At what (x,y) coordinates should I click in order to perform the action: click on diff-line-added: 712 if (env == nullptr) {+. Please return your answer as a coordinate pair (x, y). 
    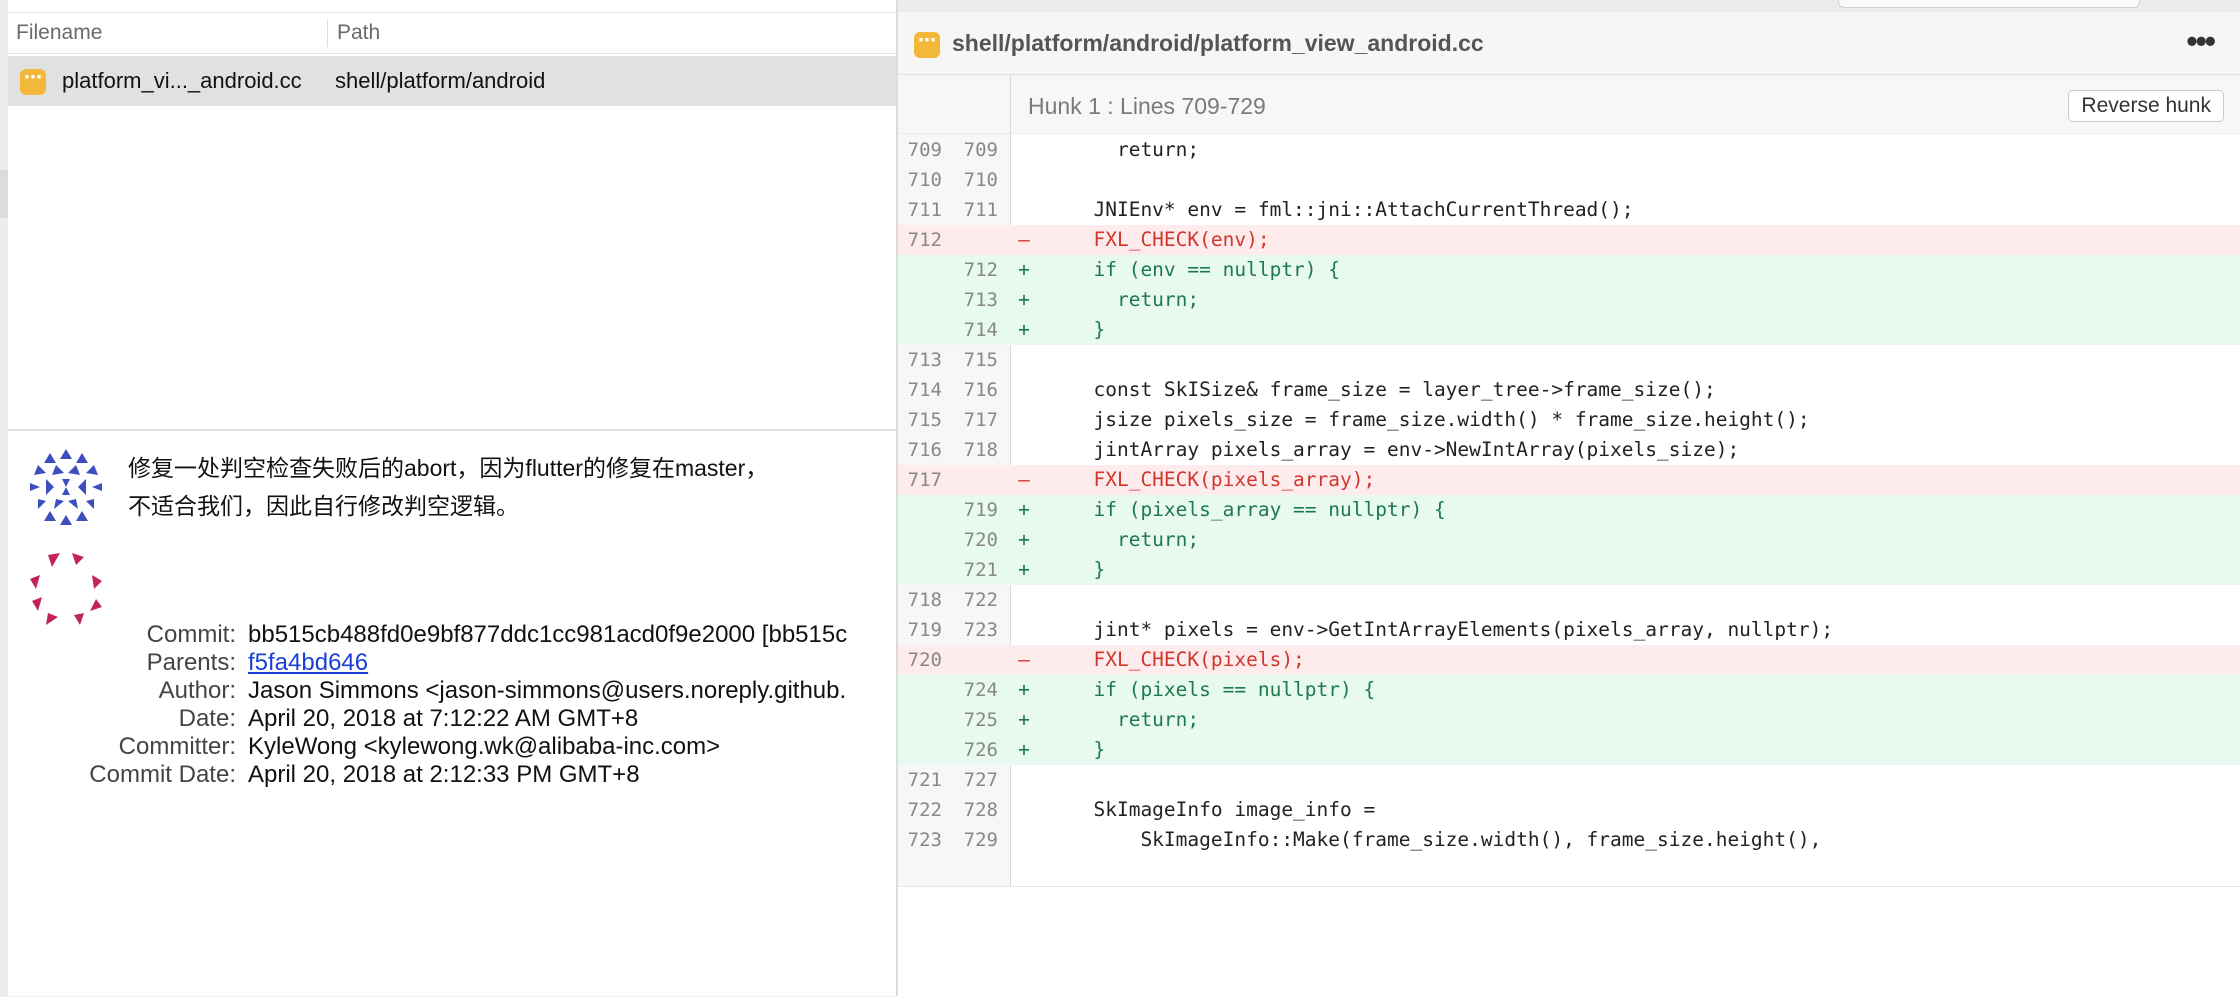
    Looking at the image, I should click on (1569, 270).